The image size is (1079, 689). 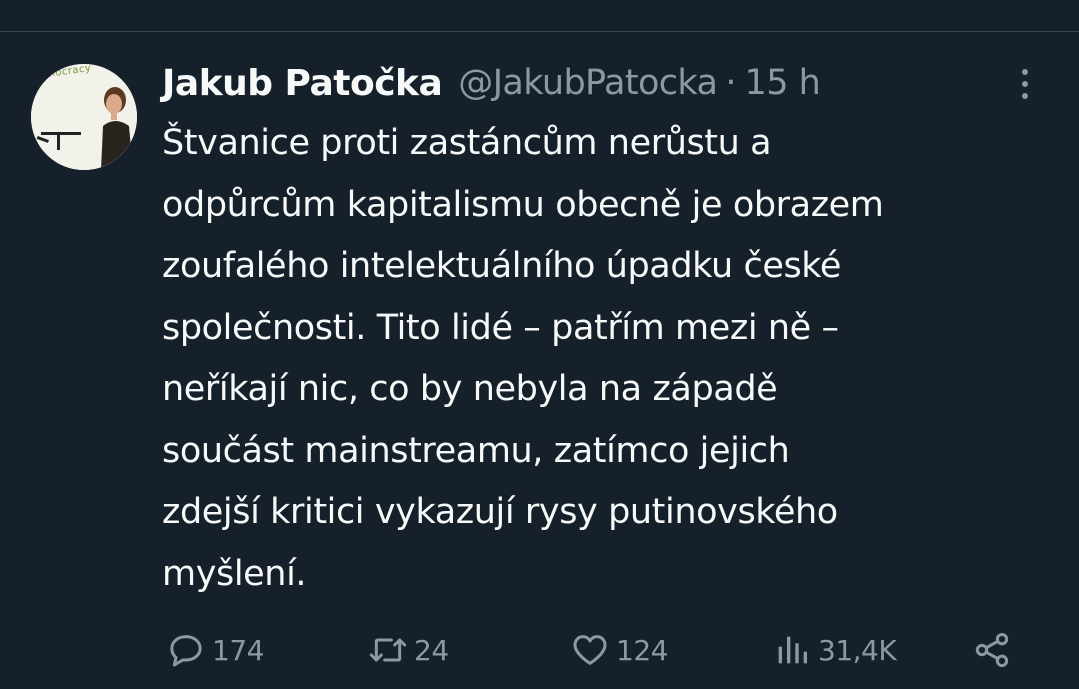 I want to click on views-button: 31,4K, so click(x=833, y=650).